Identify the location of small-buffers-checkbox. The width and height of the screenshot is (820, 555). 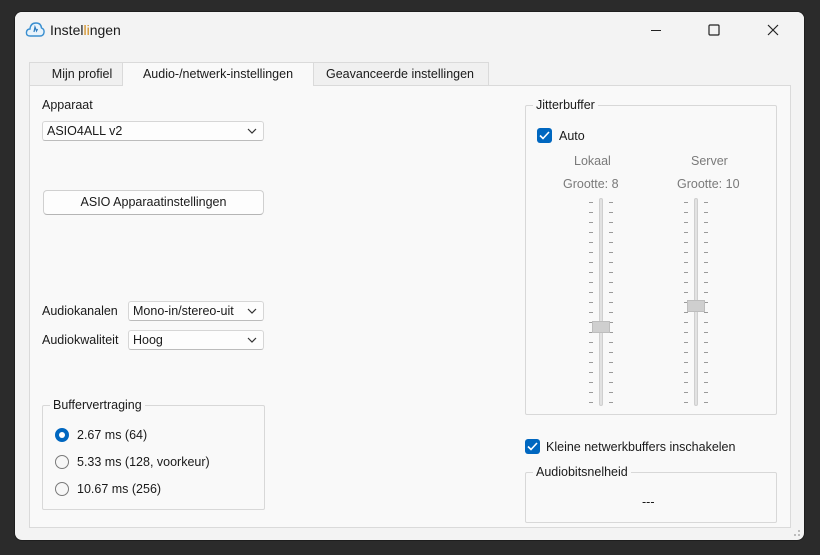
(532, 446).